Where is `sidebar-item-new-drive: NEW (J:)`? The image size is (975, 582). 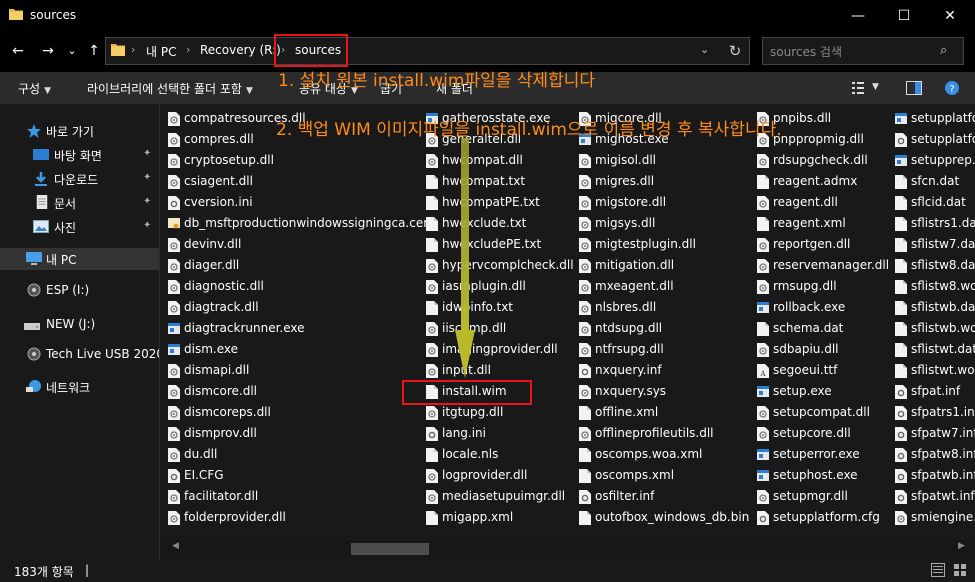 sidebar-item-new-drive: NEW (J:) is located at coordinates (79, 325).